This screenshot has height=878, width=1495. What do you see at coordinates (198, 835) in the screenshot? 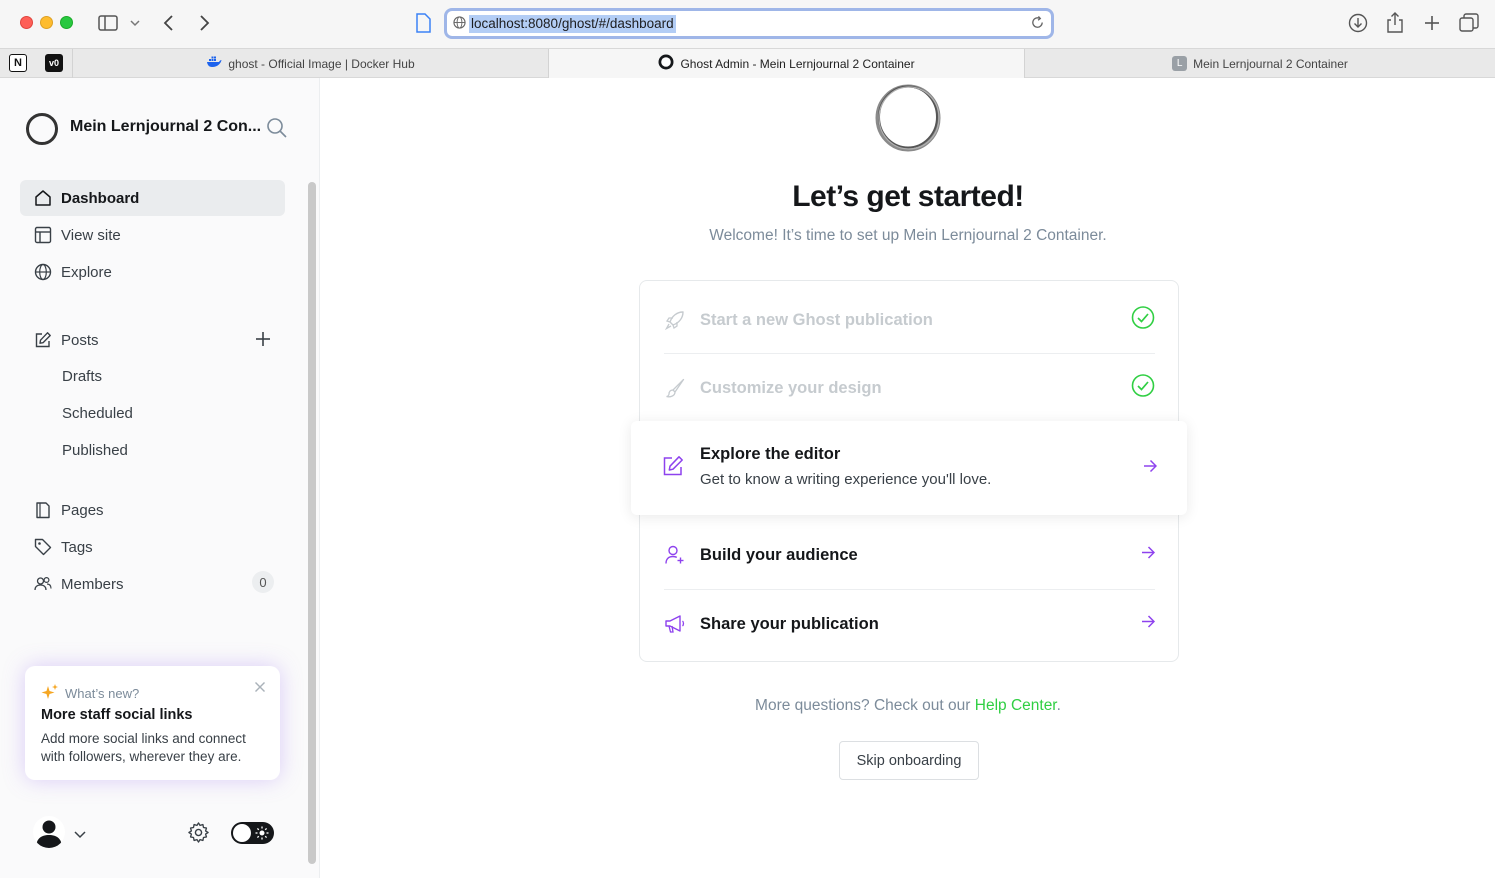
I see `gear-icon` at bounding box center [198, 835].